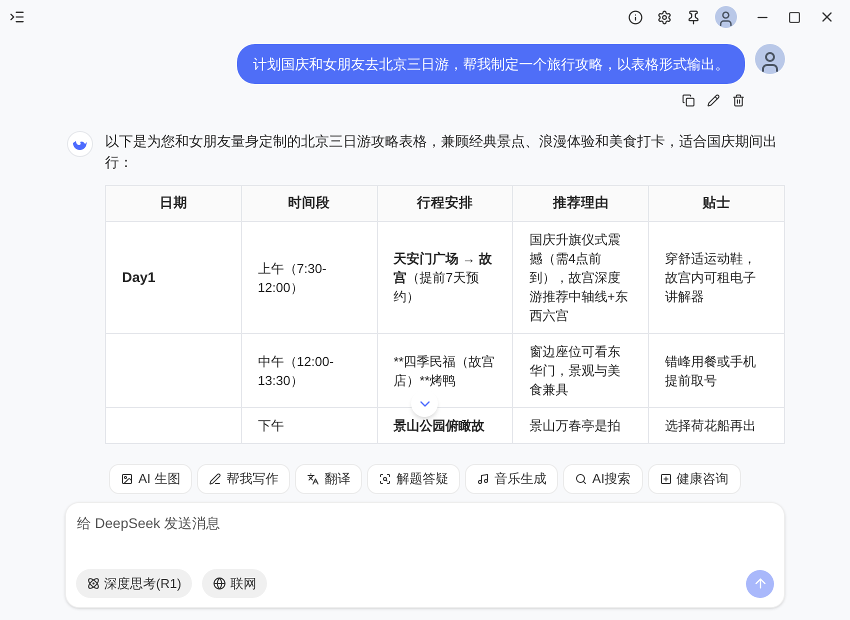 The width and height of the screenshot is (850, 620). What do you see at coordinates (635, 17) in the screenshot?
I see `info-icon` at bounding box center [635, 17].